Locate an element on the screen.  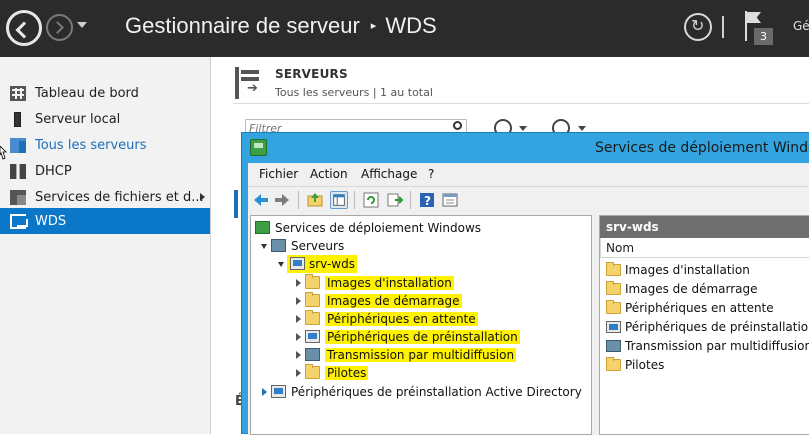
list-item-label: Périphériques de préinstallation is located at coordinates (717, 327).